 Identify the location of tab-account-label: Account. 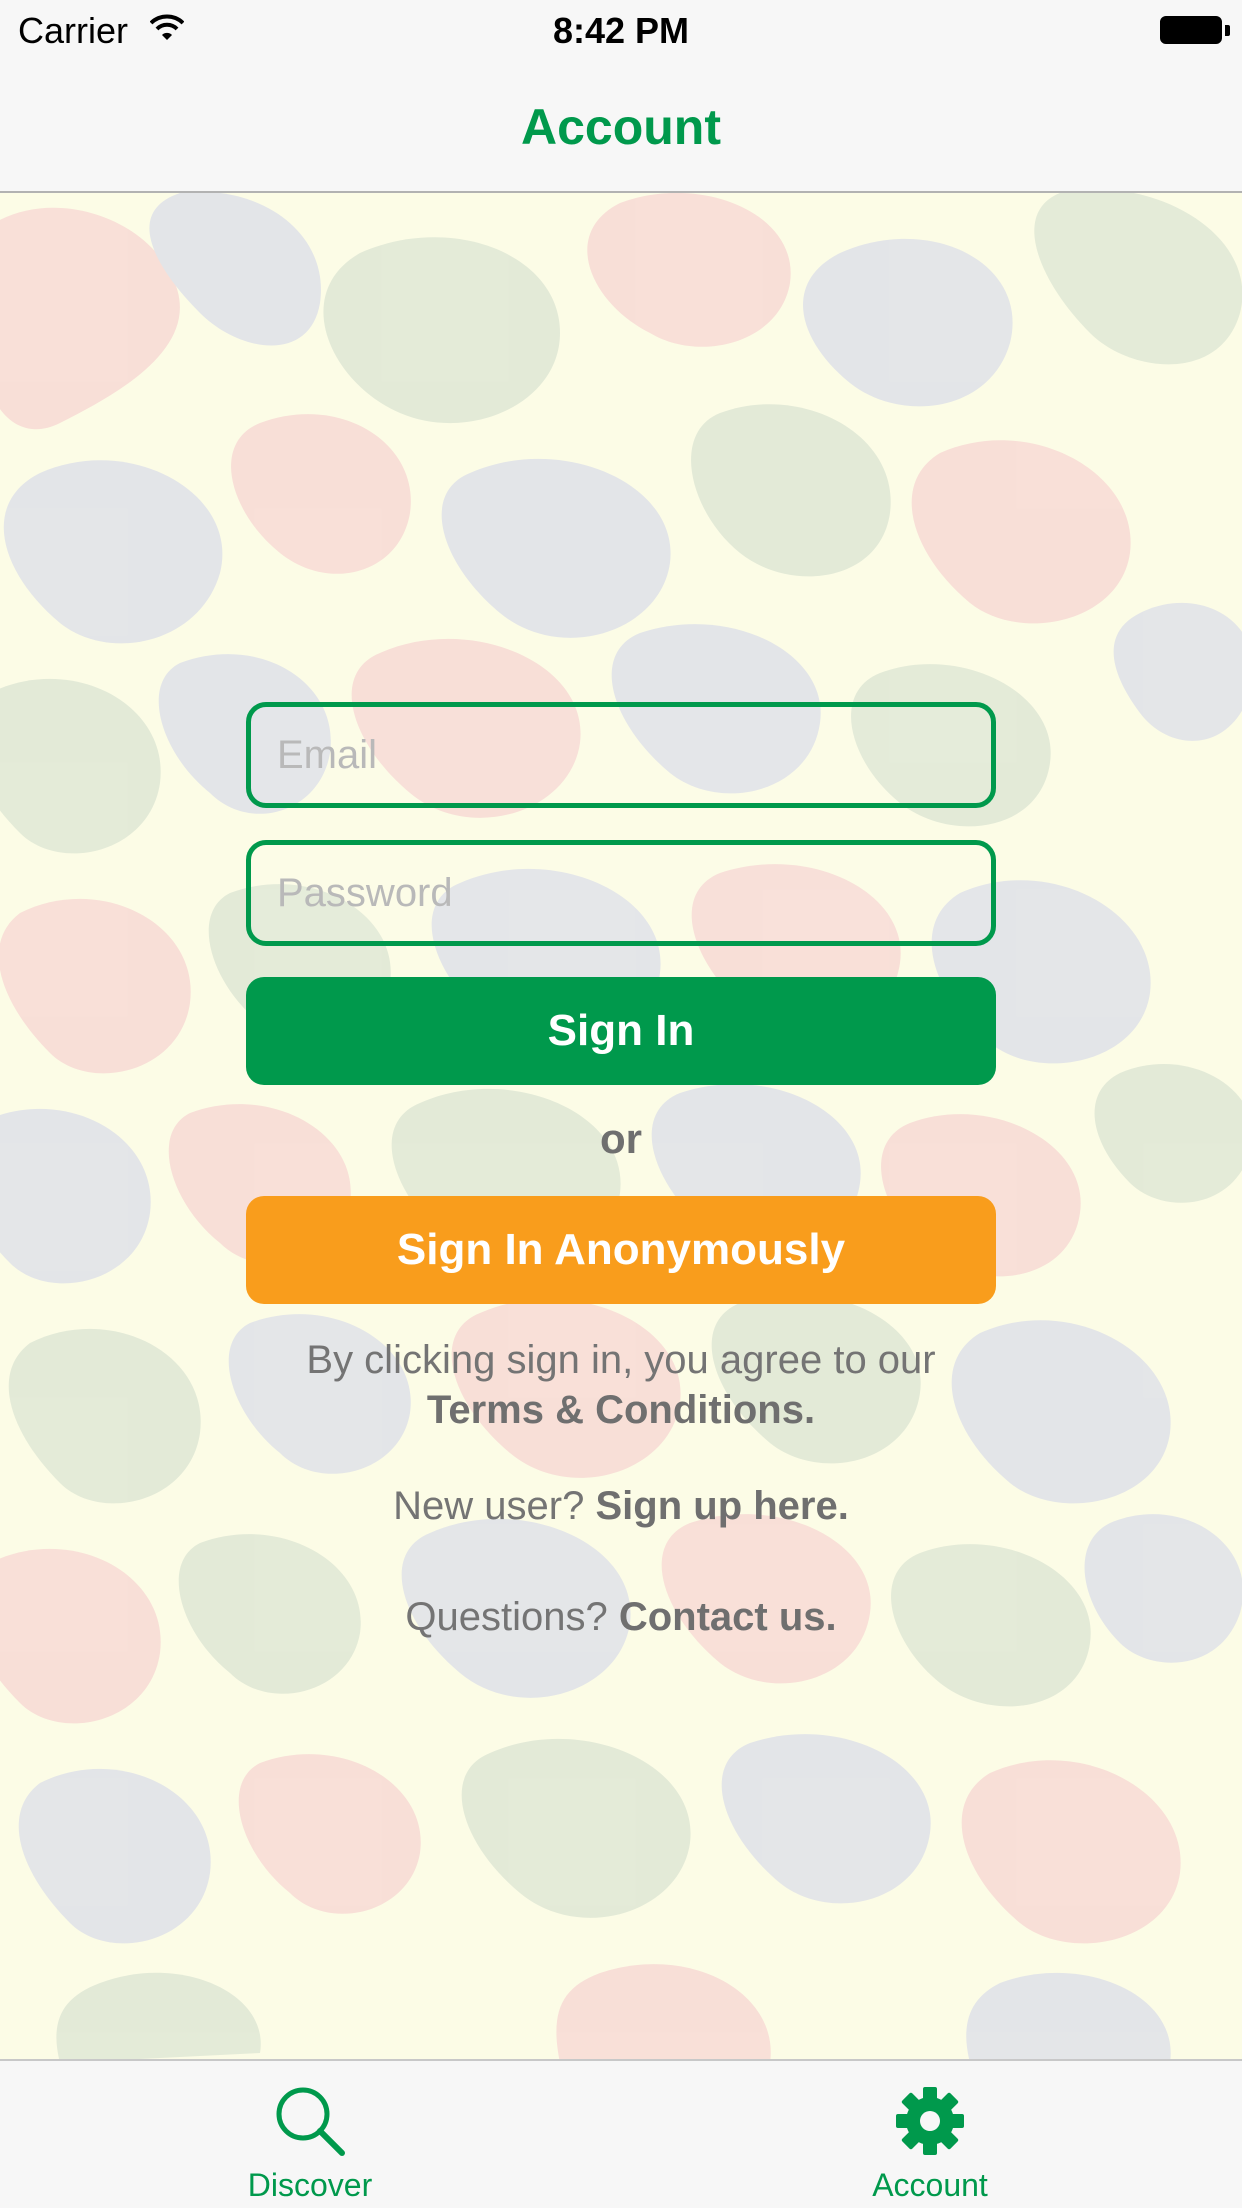
(930, 2185).